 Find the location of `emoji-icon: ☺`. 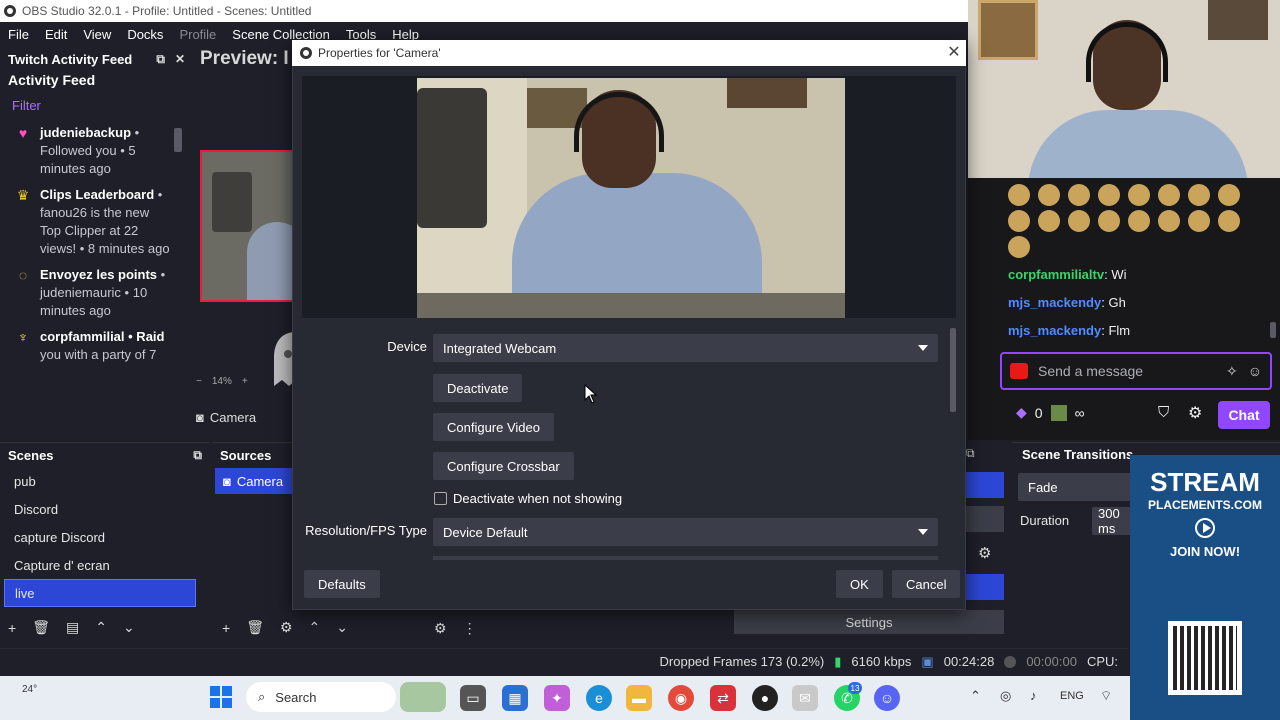

emoji-icon: ☺ is located at coordinates (1259, 371).